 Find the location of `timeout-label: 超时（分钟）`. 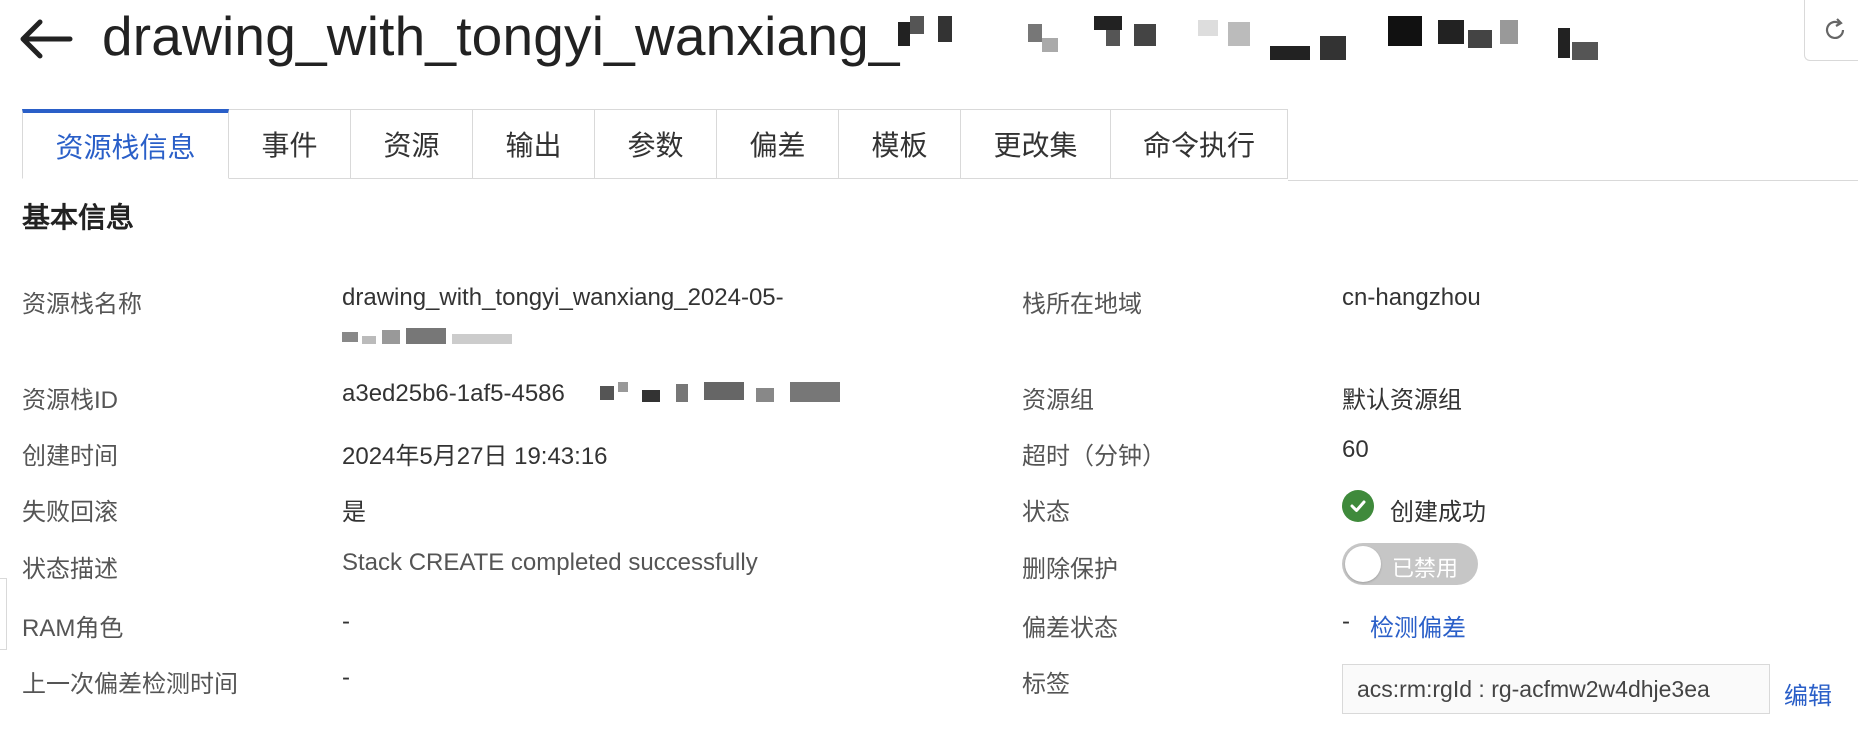

timeout-label: 超时（分钟） is located at coordinates (1094, 456).